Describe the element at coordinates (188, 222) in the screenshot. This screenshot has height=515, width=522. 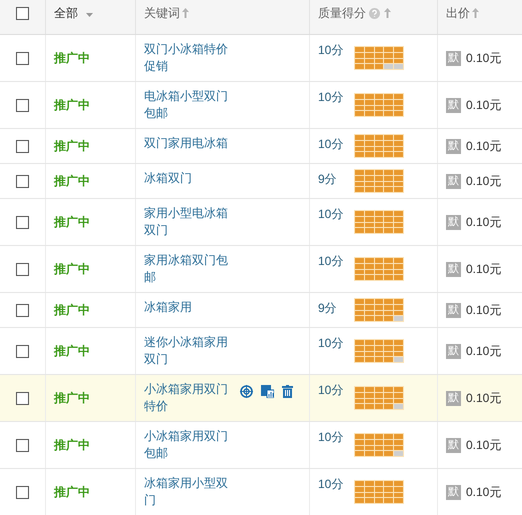
I see `keyword-link: 家用小型电冰箱双门` at that location.